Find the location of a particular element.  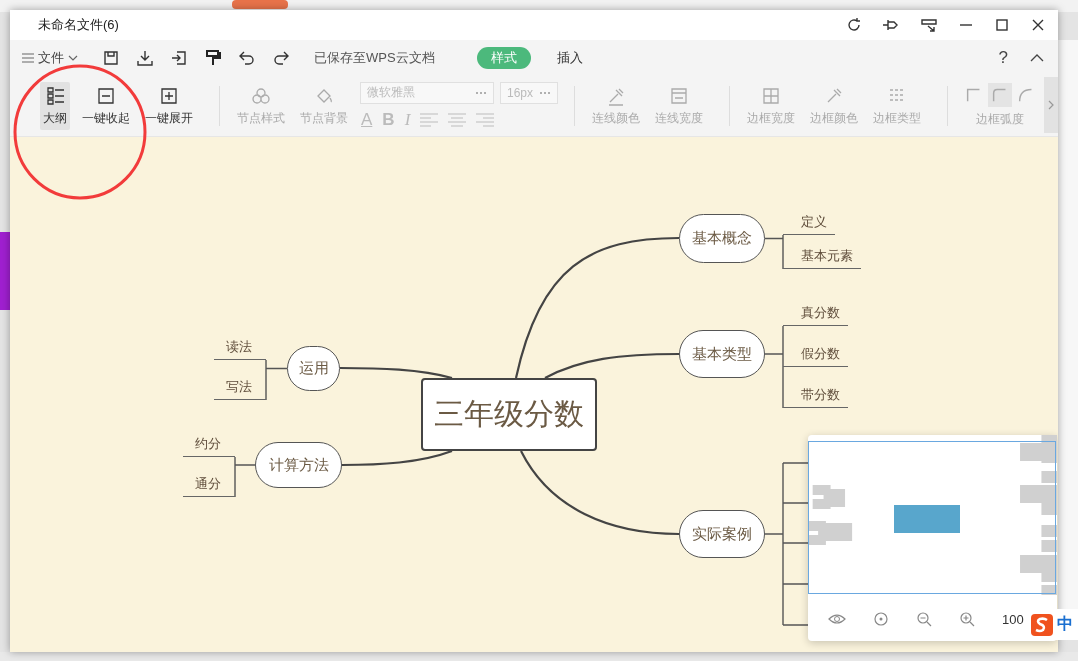

zoom-in-icon is located at coordinates (967, 619).